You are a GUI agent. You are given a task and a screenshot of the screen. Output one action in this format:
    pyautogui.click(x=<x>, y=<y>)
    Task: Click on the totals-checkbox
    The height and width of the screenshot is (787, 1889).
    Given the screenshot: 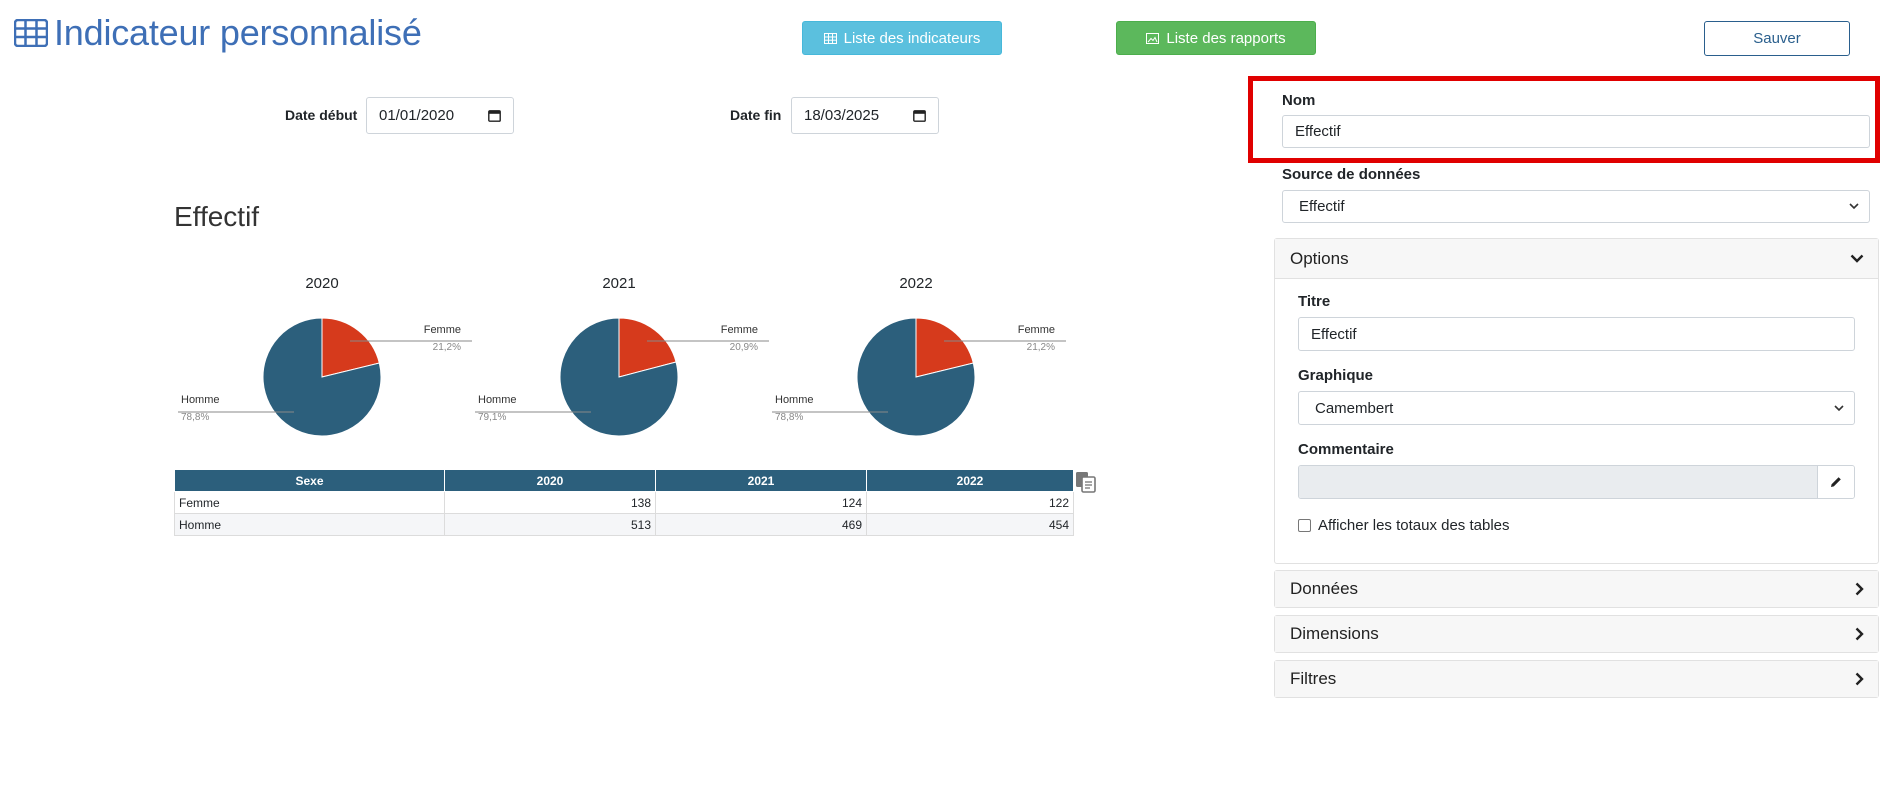 What is the action you would take?
    pyautogui.click(x=1304, y=525)
    